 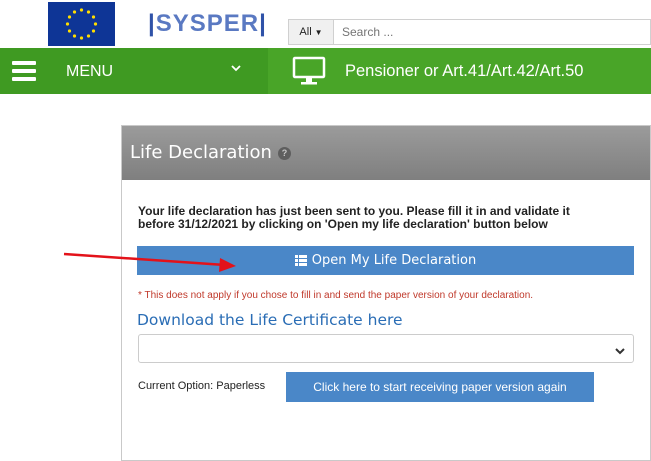 What do you see at coordinates (202, 386) in the screenshot?
I see `current-option-label: Current Option: Paperless` at bounding box center [202, 386].